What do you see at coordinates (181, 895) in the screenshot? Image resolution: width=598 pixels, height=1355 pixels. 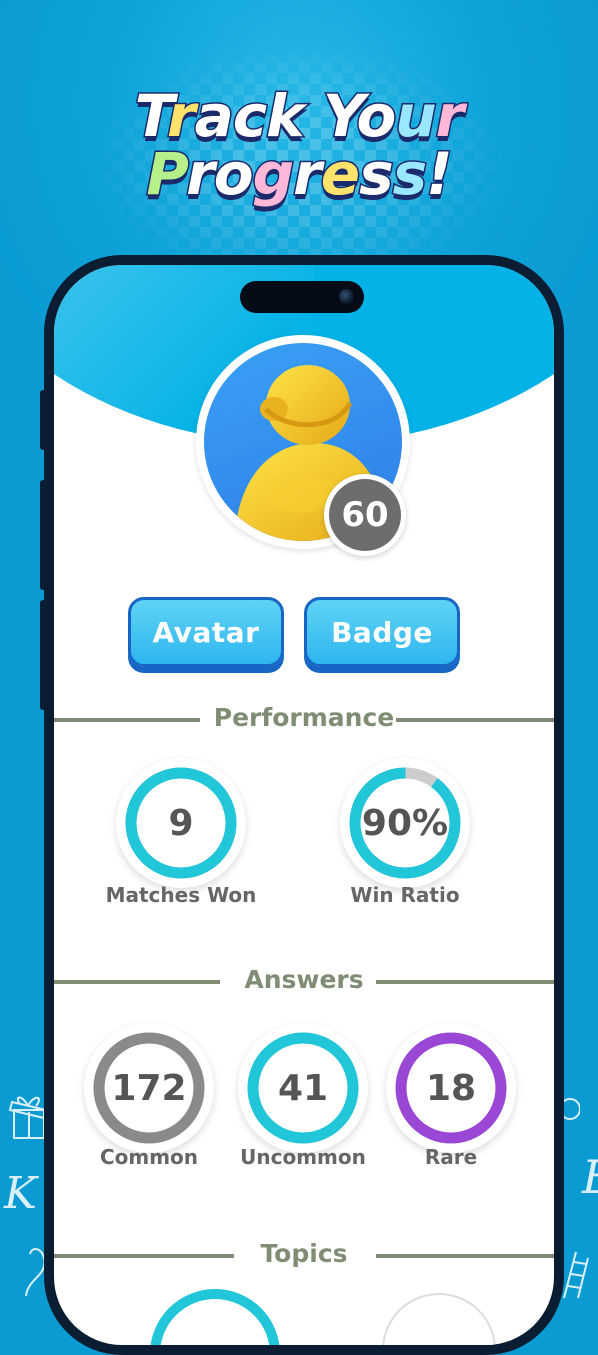 I see `stat-label: Matches Won` at bounding box center [181, 895].